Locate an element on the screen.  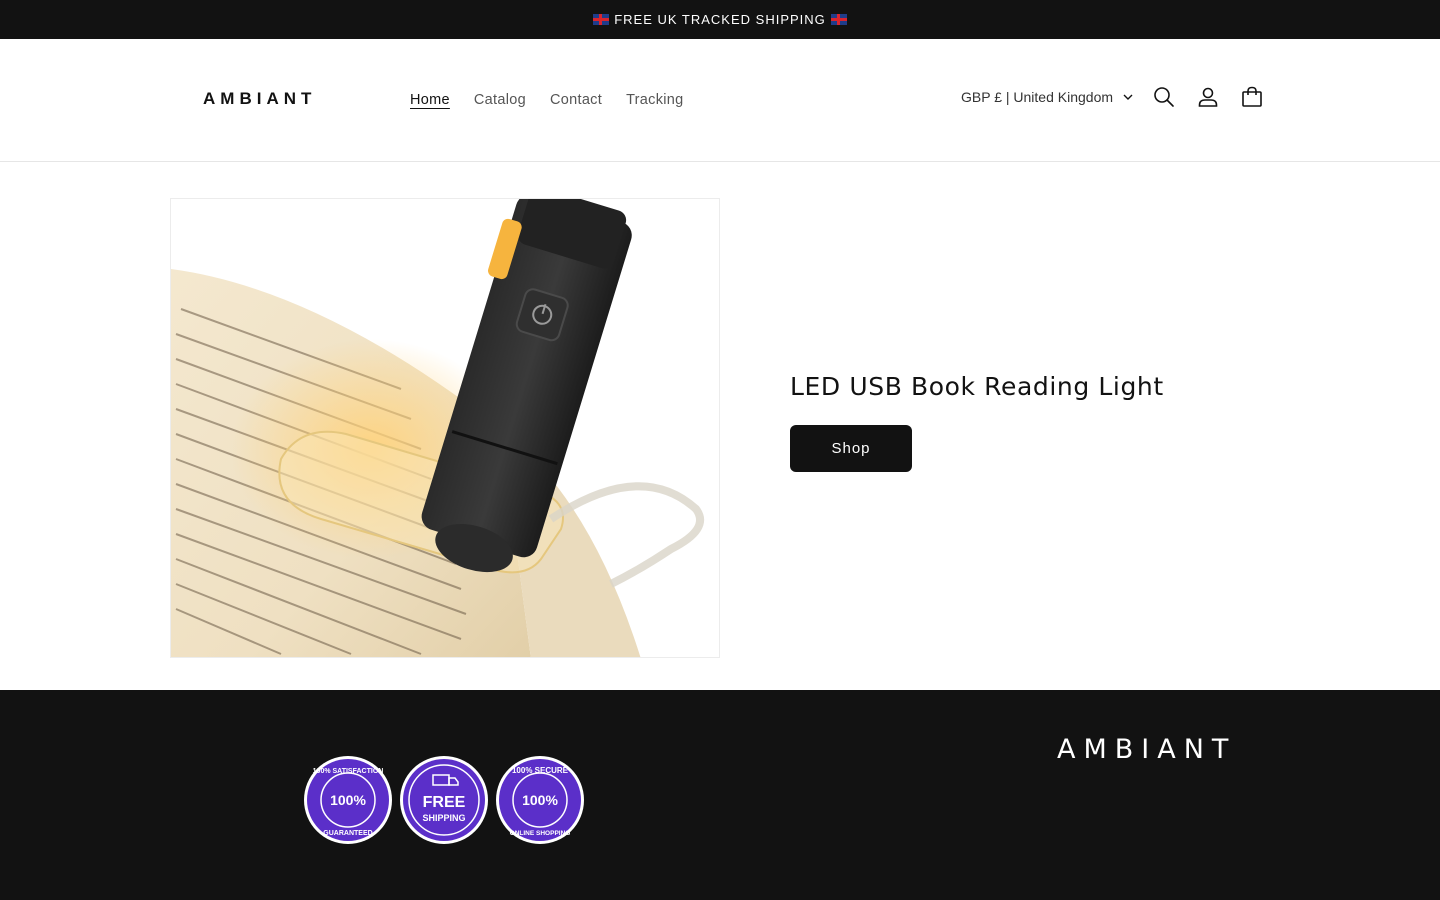
announcement-bar: FREE UK TRACKED SHIPPING is located at coordinates (720, 19).